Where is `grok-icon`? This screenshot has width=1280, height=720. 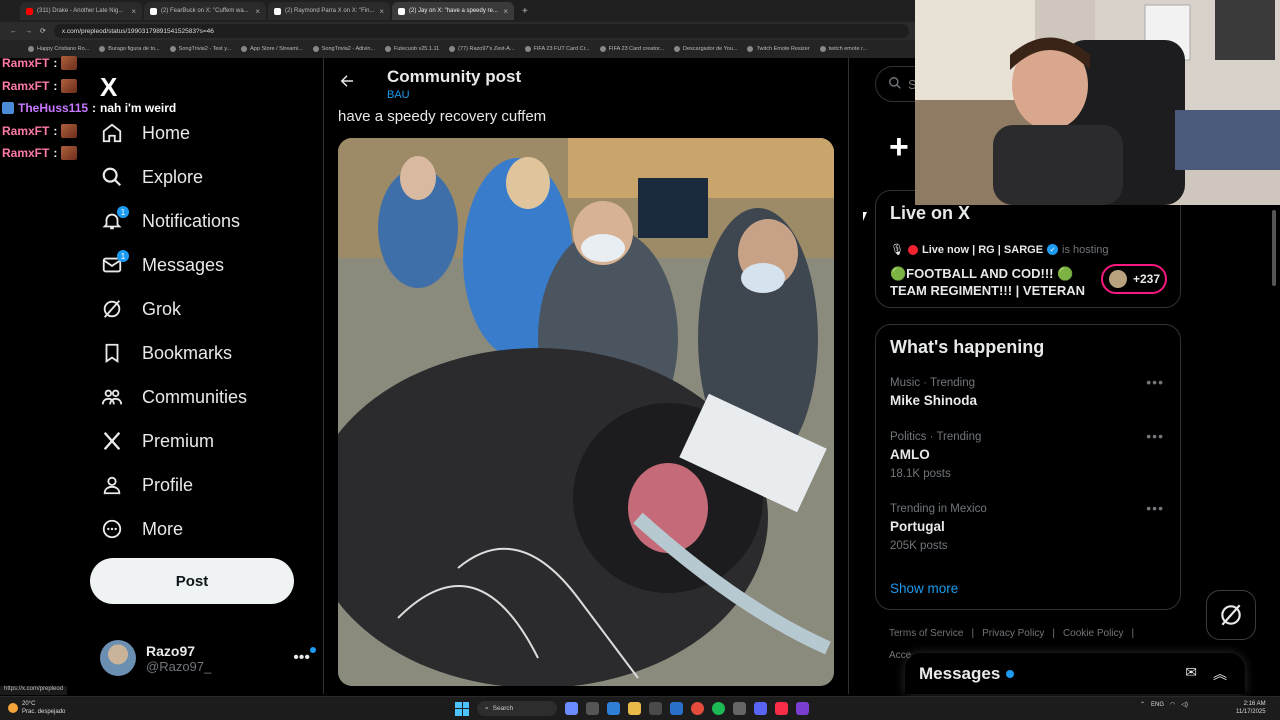
grok-icon is located at coordinates (1231, 615).